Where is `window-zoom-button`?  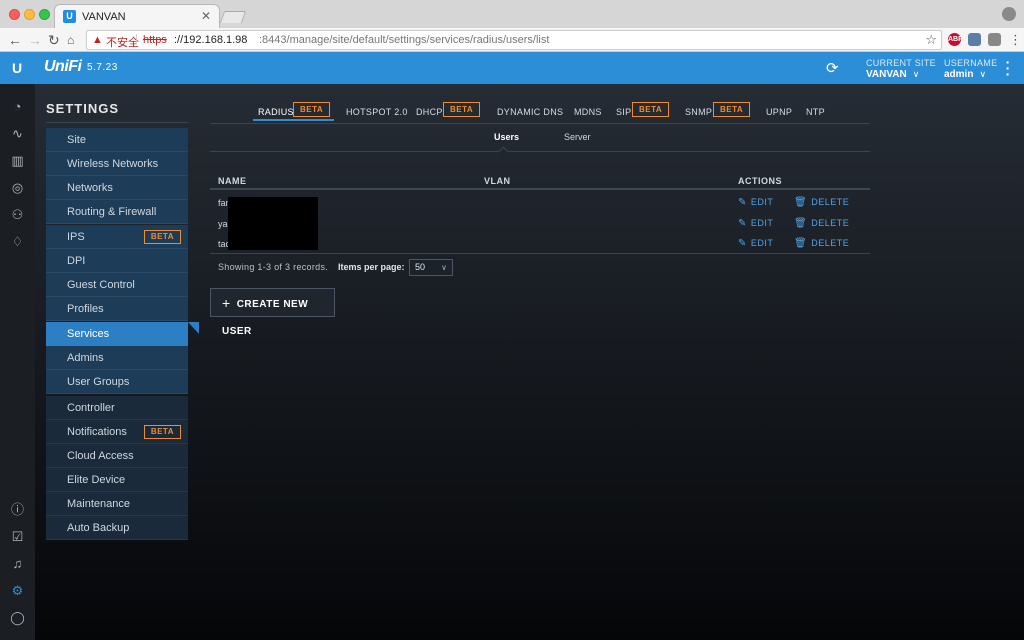
window-zoom-button is located at coordinates (44, 14).